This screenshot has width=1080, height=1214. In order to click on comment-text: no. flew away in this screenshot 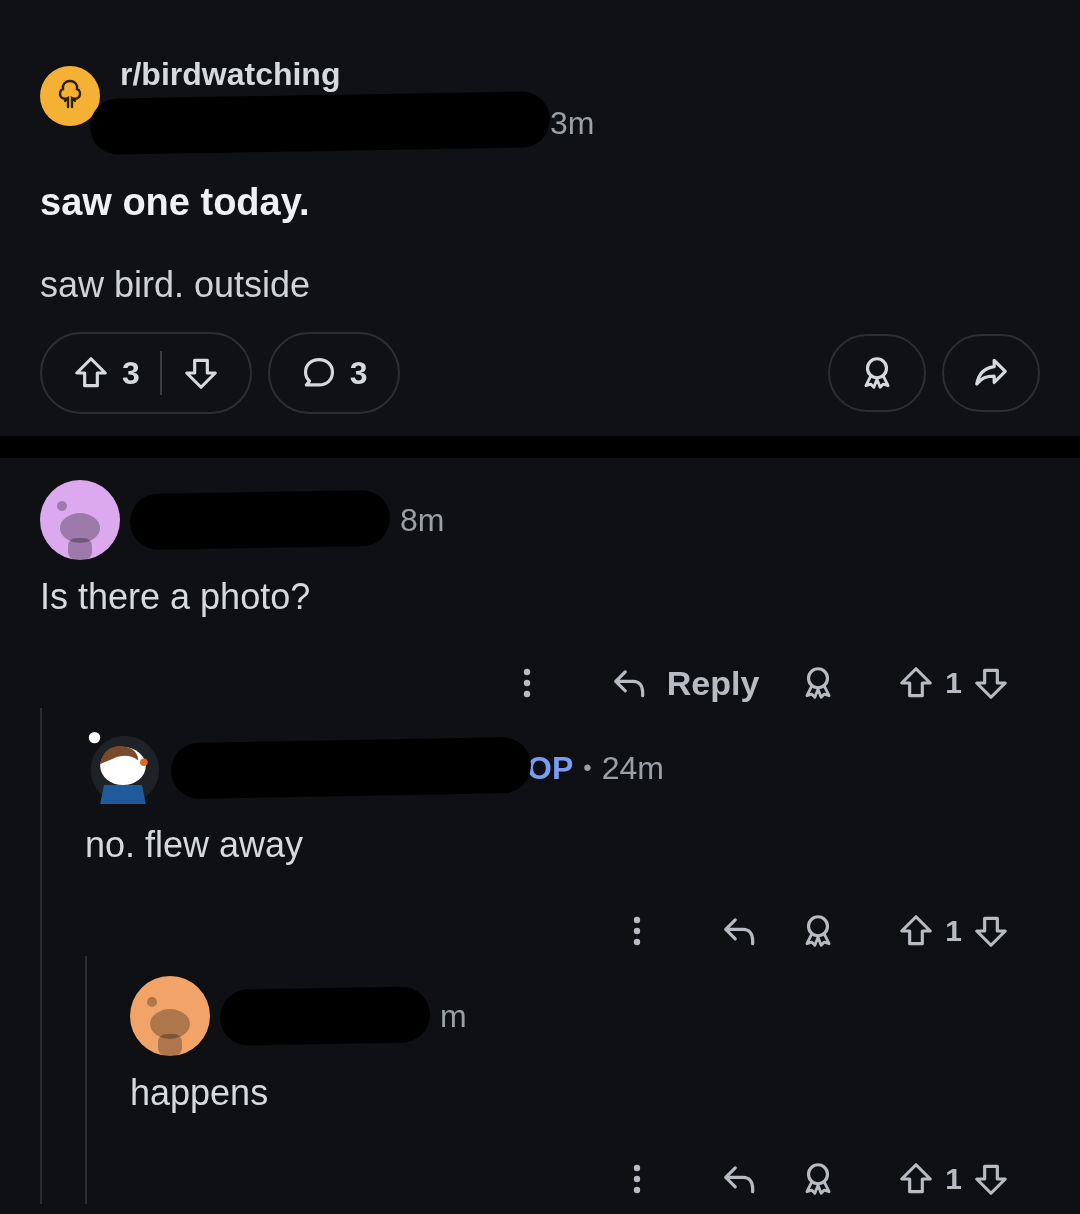, I will do `click(195, 845)`.